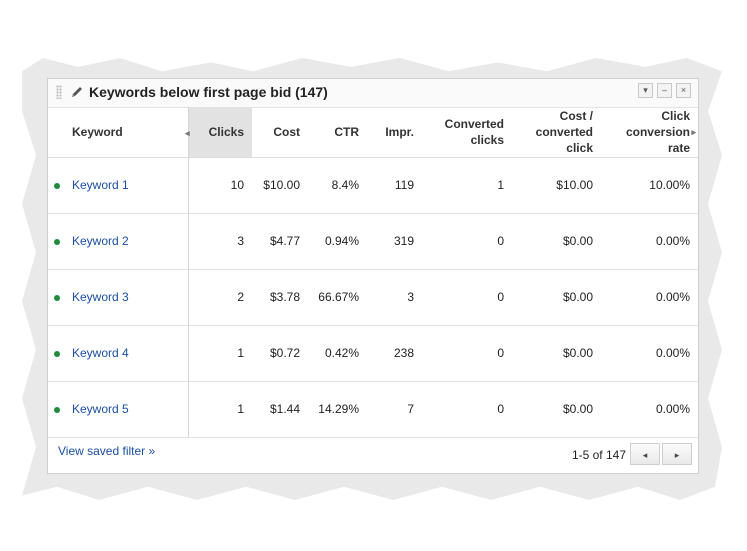 This screenshot has width=747, height=551. I want to click on keyword-cell: Keyword 1, so click(126, 185).